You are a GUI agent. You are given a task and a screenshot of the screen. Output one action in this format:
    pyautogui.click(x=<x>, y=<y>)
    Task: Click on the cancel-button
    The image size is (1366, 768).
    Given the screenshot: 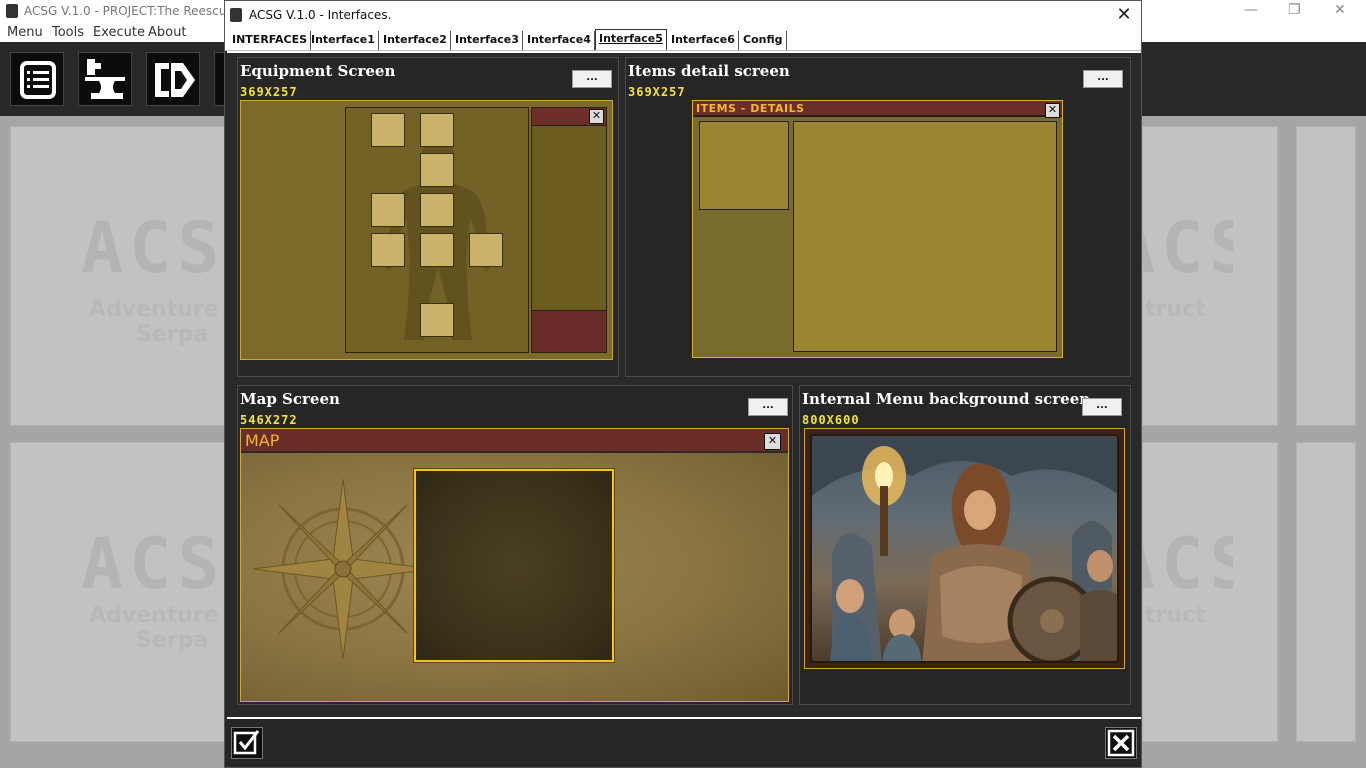 What is the action you would take?
    pyautogui.click(x=1121, y=743)
    